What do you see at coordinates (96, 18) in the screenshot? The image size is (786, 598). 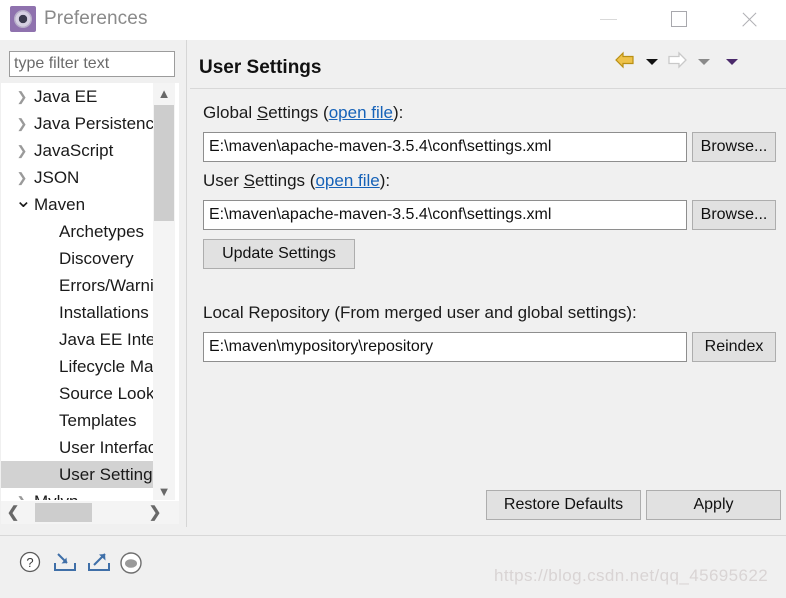 I see `window-title: Preferences` at bounding box center [96, 18].